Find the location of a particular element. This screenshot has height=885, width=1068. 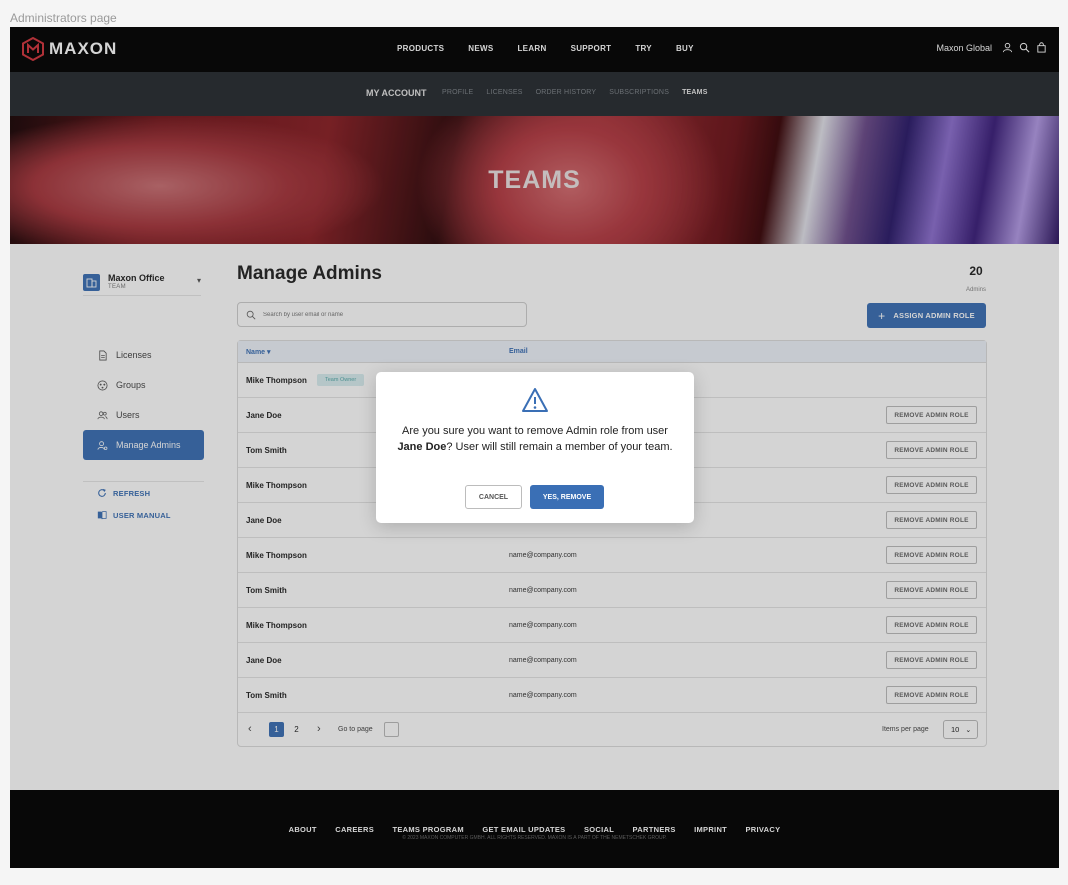

dialog-user-name: Jane Doe is located at coordinates (422, 447).